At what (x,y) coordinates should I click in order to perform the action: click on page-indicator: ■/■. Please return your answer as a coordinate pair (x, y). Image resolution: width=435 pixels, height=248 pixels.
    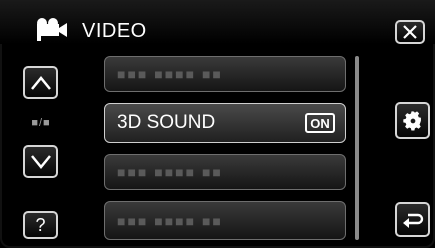
    Looking at the image, I should click on (41, 123).